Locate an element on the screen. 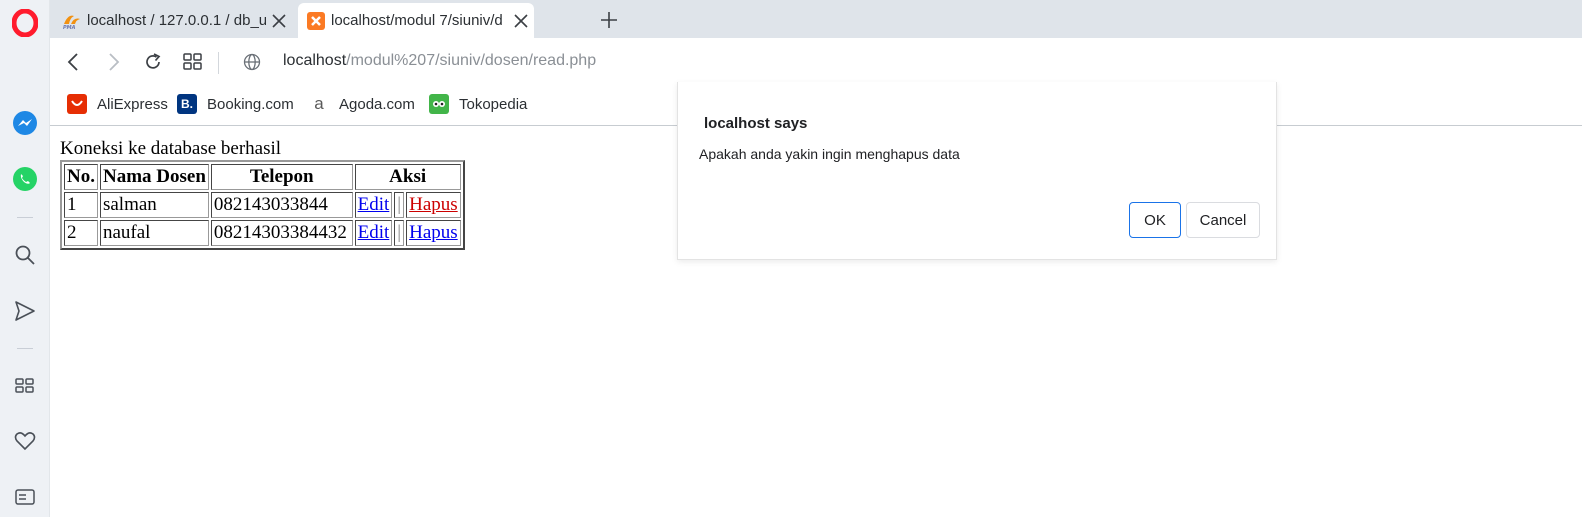 This screenshot has width=1582, height=517. agoda-icon: a is located at coordinates (319, 103).